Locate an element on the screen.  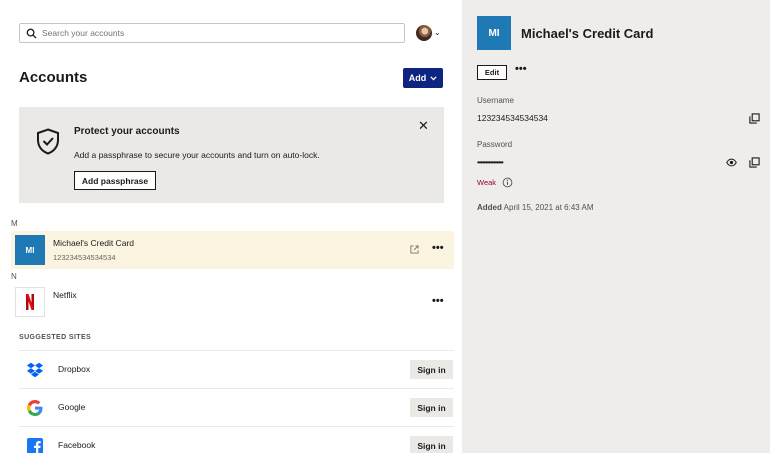
search-box is located at coordinates (212, 33).